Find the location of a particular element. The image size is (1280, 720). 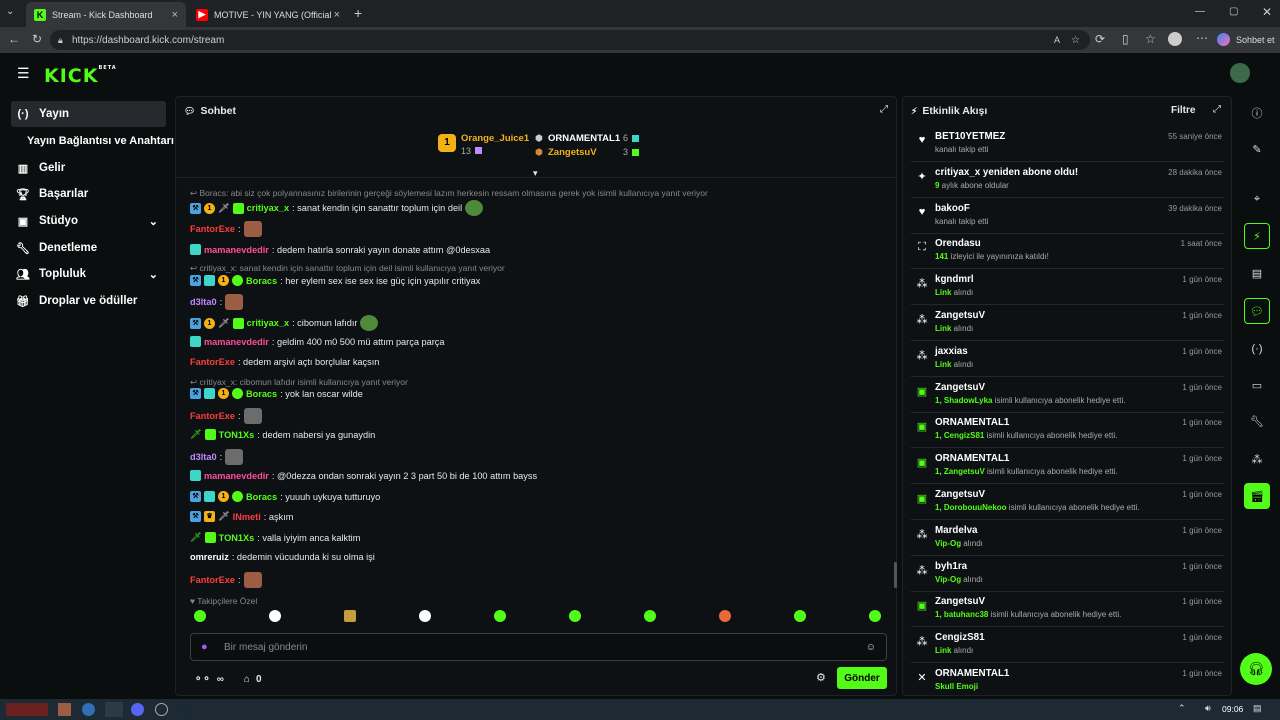

tab-kick-dashboard: K Stream - Kick Dashboard × is located at coordinates (106, 14).